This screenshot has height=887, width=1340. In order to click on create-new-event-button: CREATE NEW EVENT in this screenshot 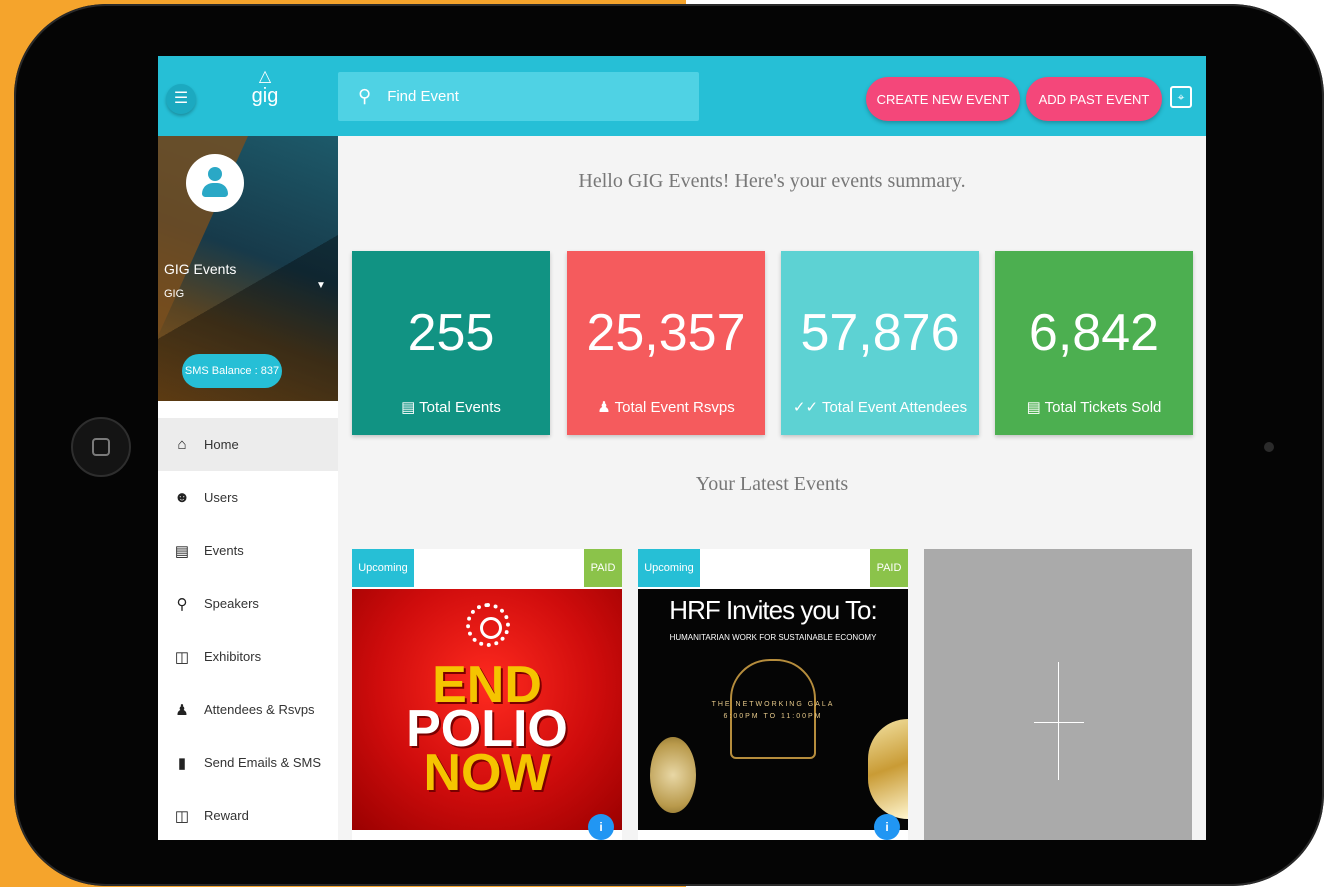, I will do `click(943, 99)`.